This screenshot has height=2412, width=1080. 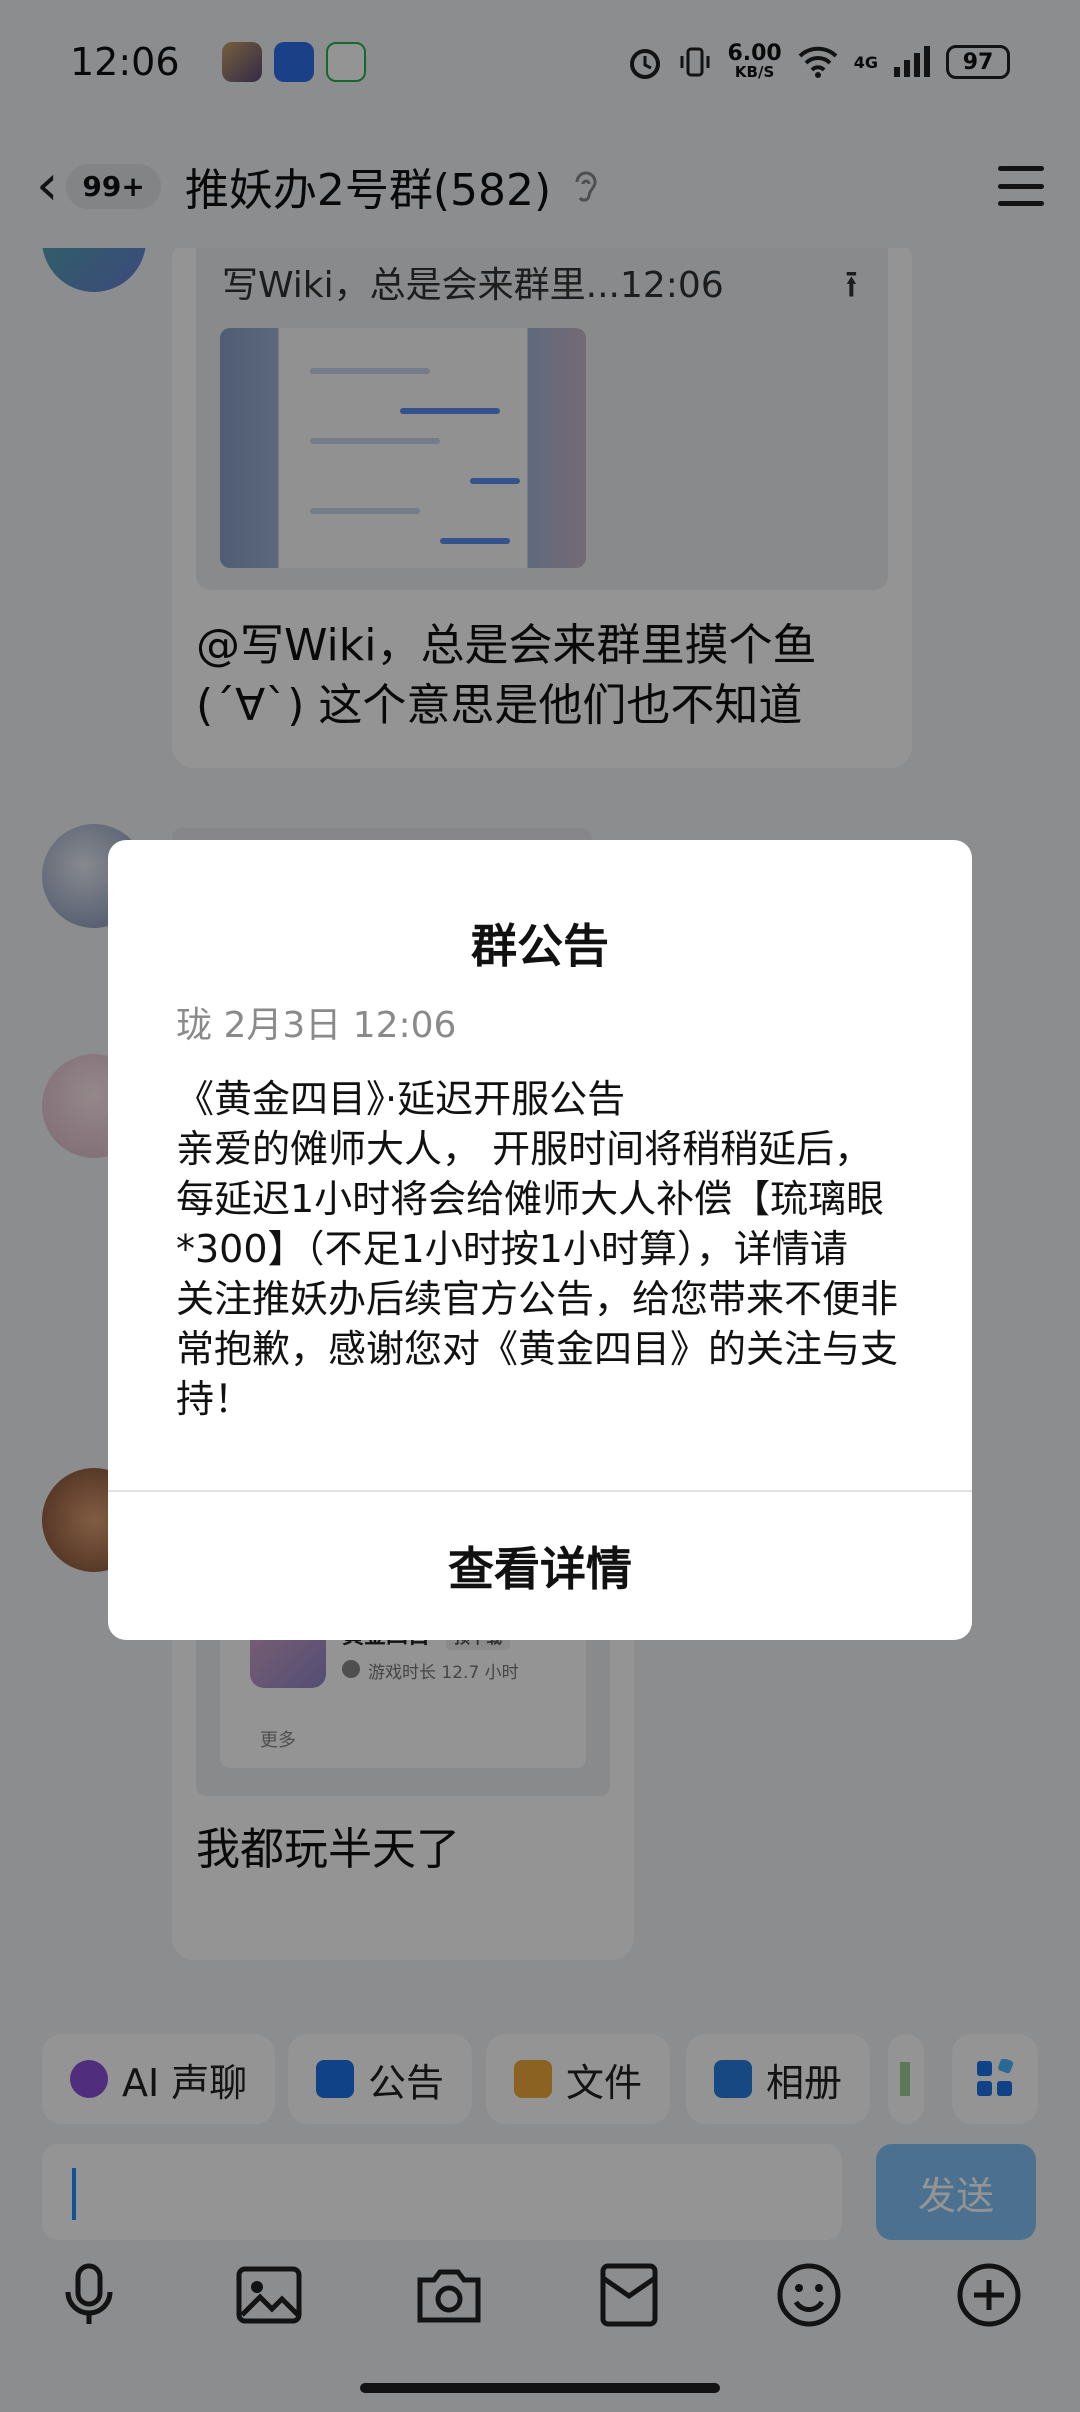 I want to click on dialog-title: 群公告, so click(x=540, y=946).